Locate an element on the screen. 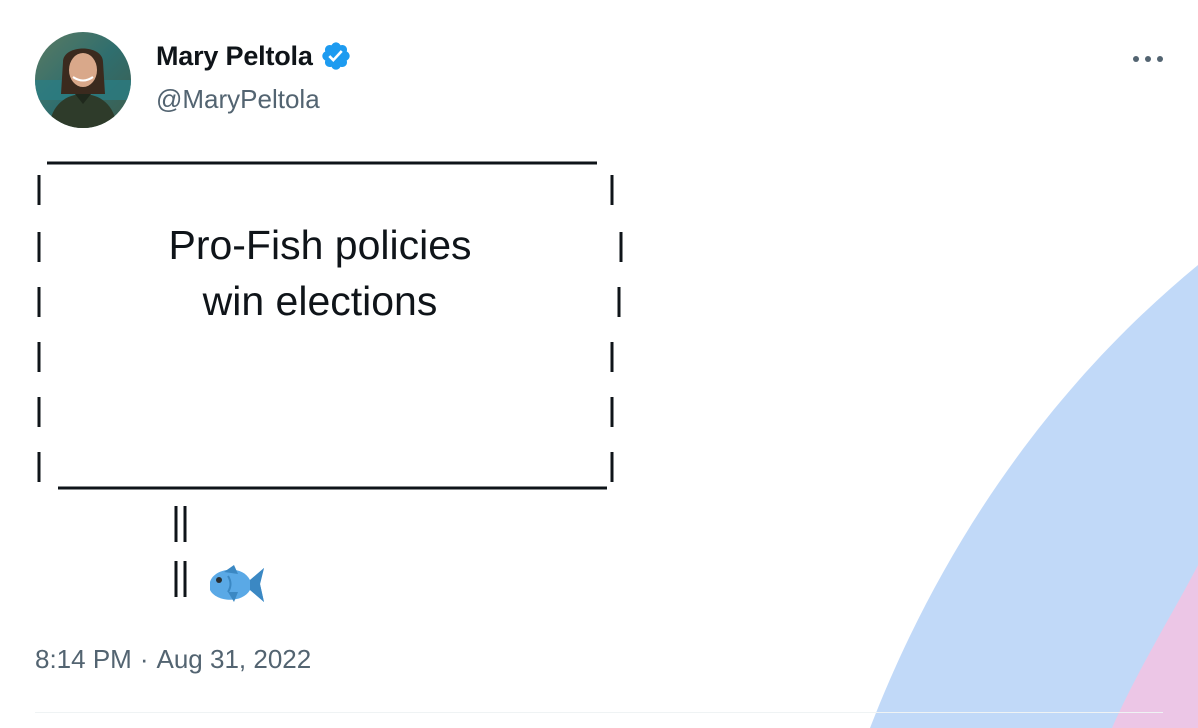 This screenshot has height=728, width=1198. tweet-date: Aug 31, 2022 is located at coordinates (234, 659).